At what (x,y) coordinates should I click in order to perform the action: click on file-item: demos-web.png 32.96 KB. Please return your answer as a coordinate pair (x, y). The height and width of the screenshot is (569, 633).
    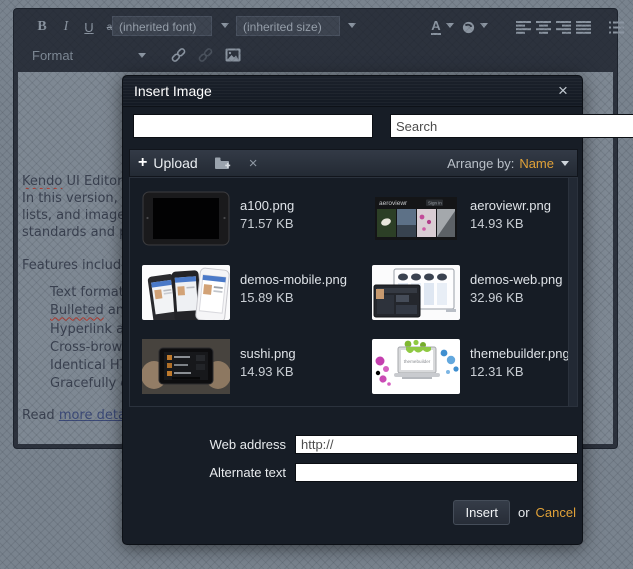
    Looking at the image, I should click on (474, 295).